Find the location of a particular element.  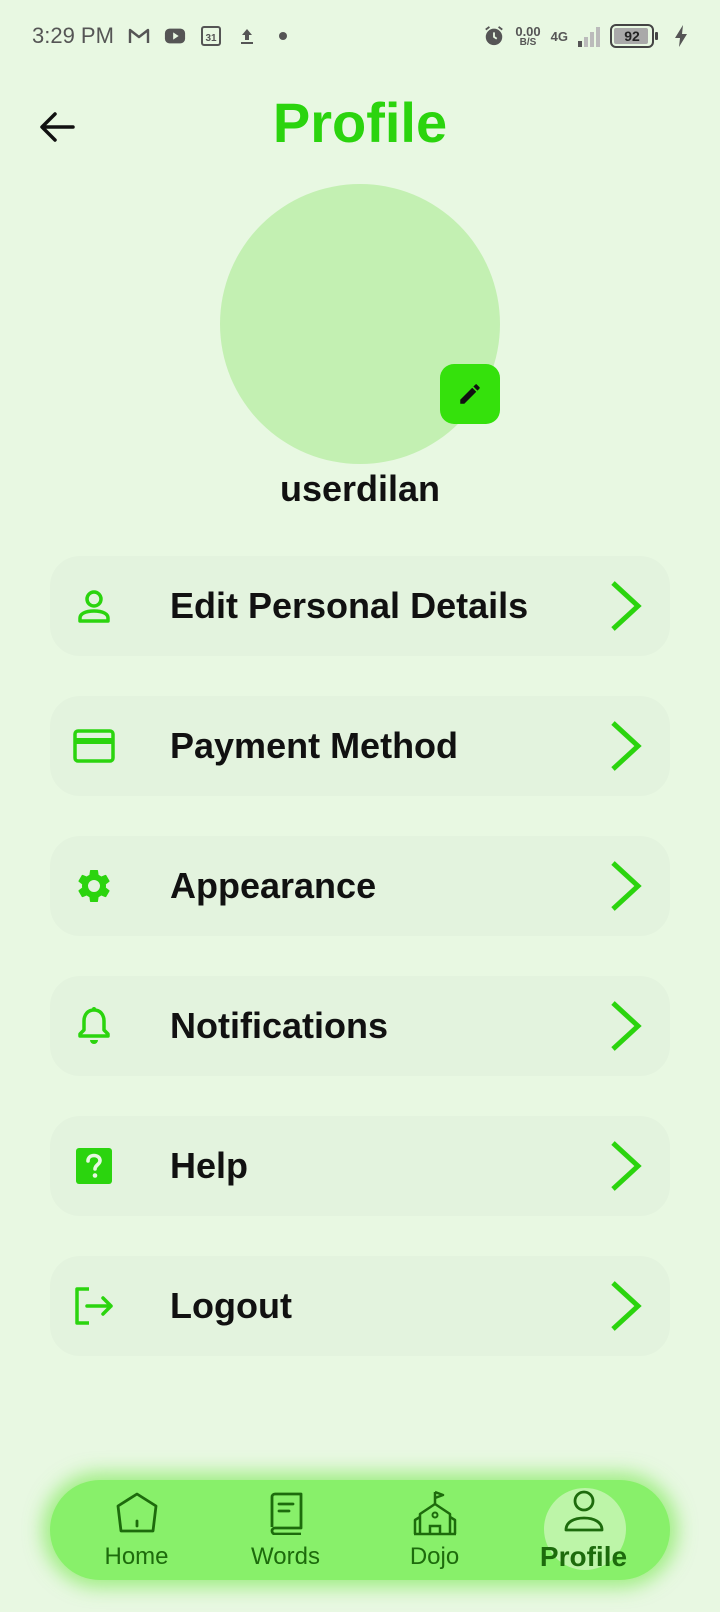

battery-level: 92 is located at coordinates (632, 36).